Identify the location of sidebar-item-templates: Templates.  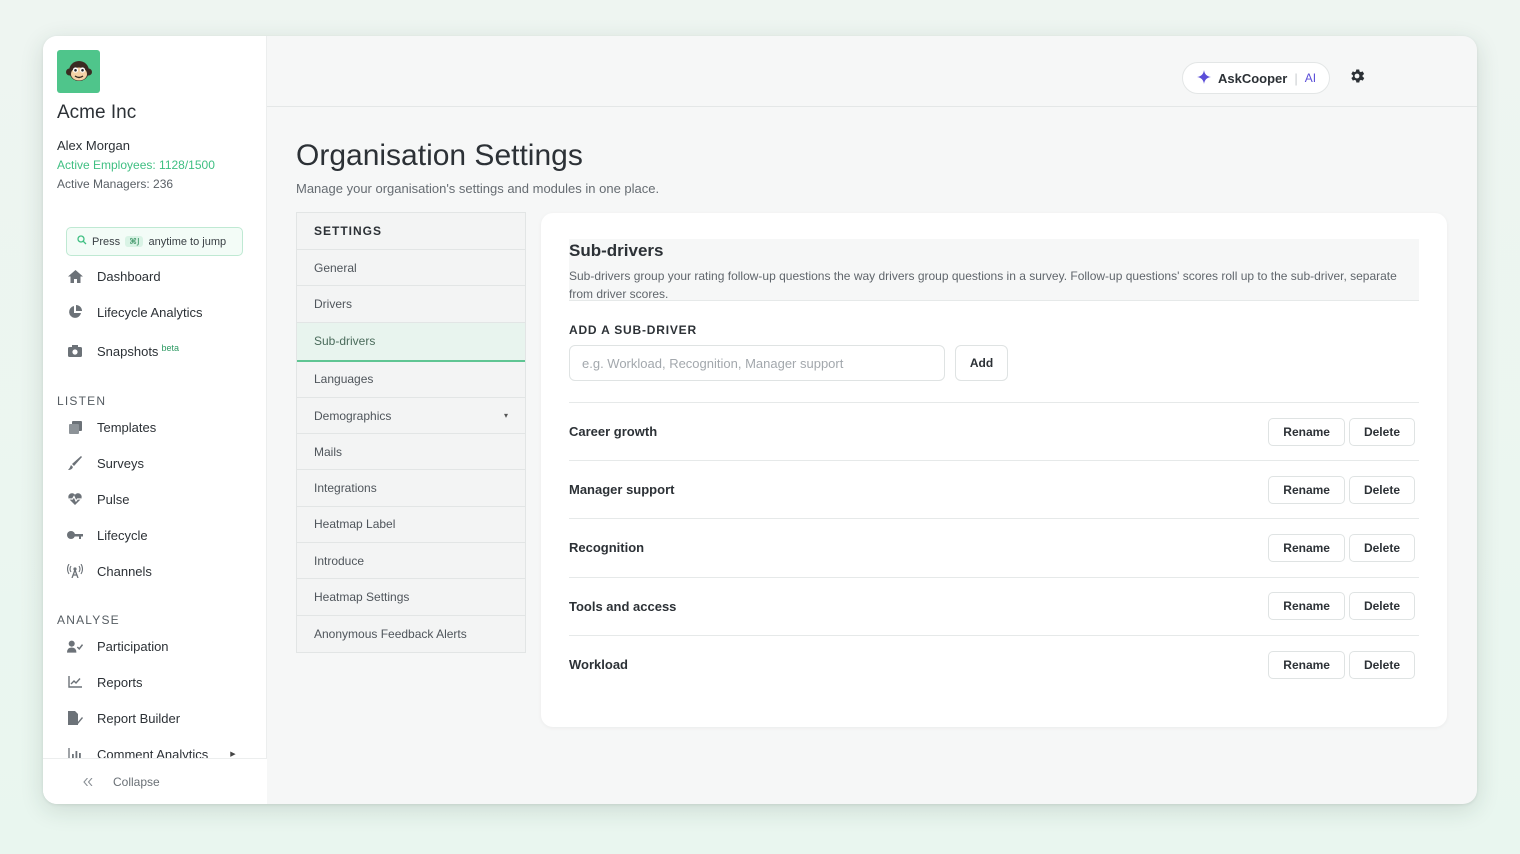
(111, 427).